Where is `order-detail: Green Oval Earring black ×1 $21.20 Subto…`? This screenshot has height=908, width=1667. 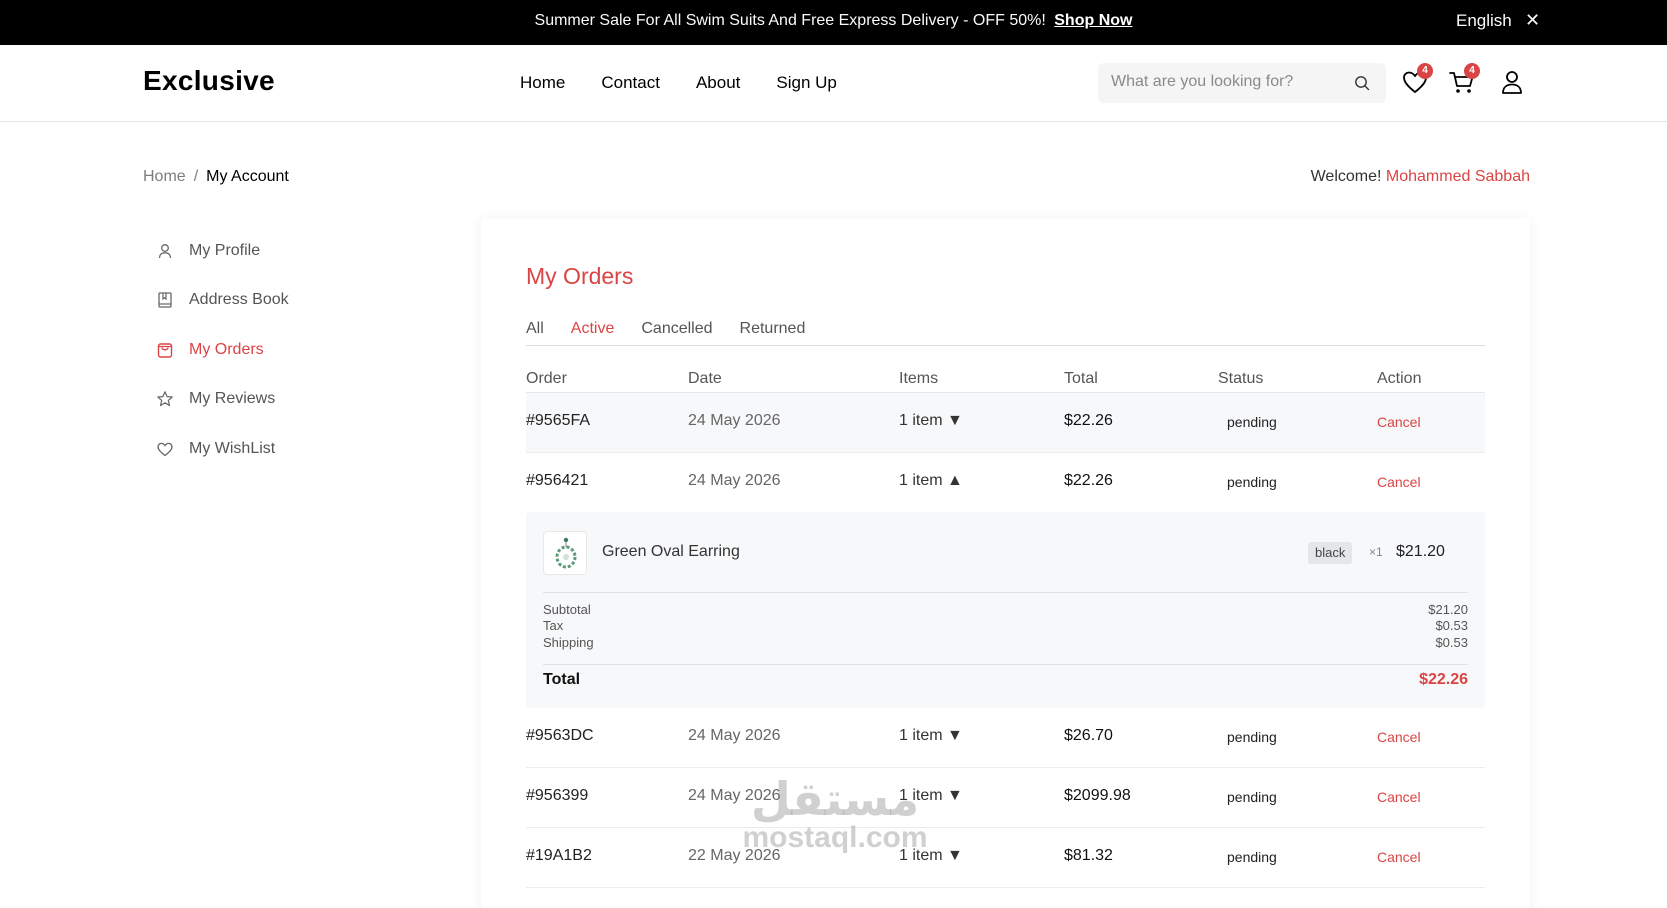
order-detail: Green Oval Earring black ×1 $21.20 Subto… is located at coordinates (1005, 610).